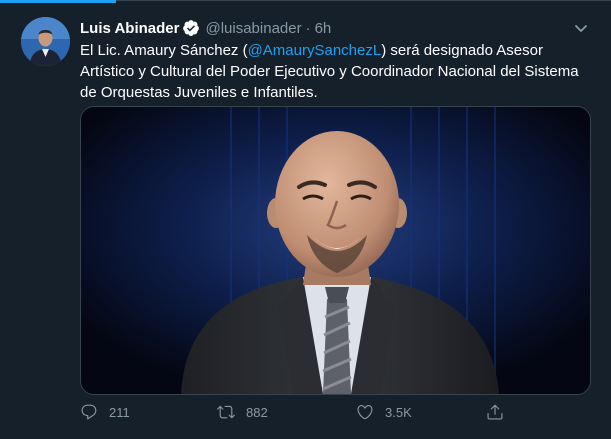 Image resolution: width=611 pixels, height=439 pixels. What do you see at coordinates (384, 412) in the screenshot?
I see `like-button: 3.5K` at bounding box center [384, 412].